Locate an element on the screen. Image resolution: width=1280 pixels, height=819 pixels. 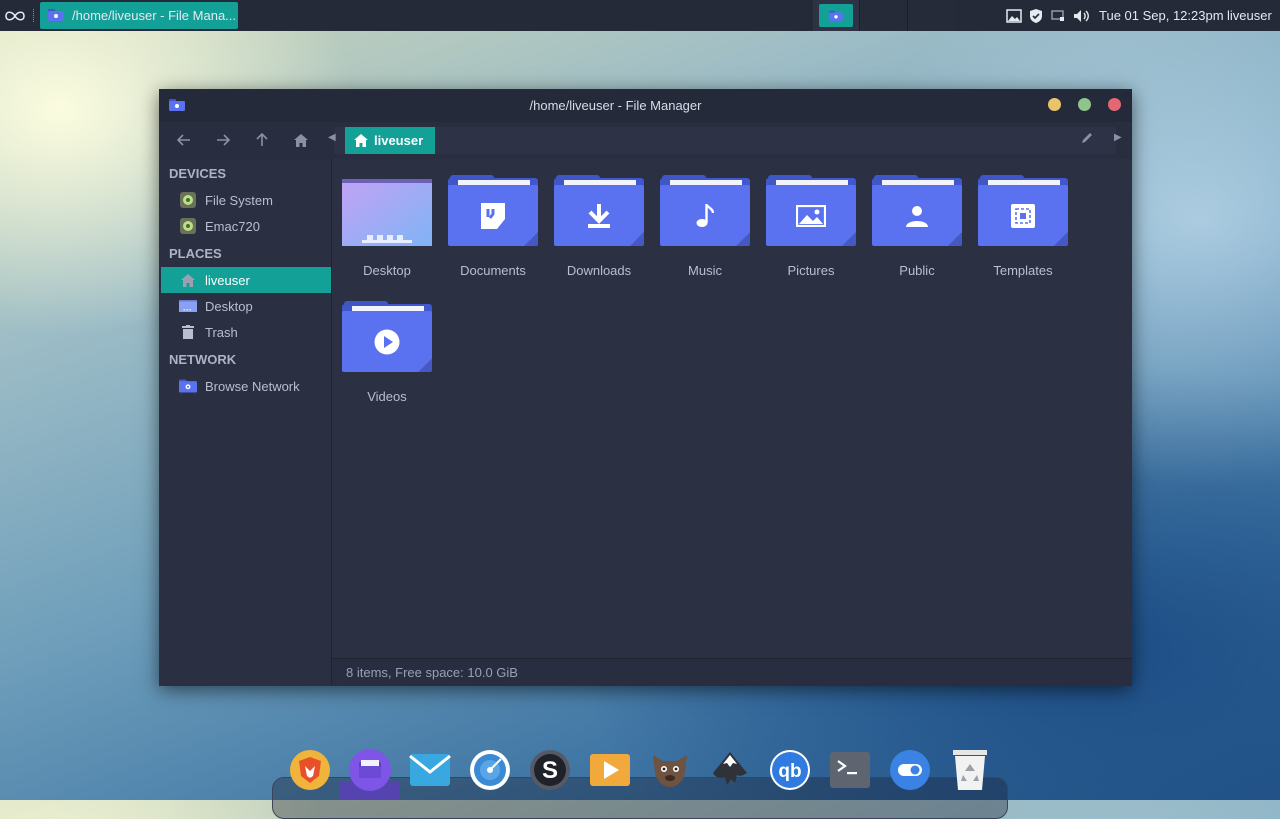
file-item-label: Pictures is located at coordinates (811, 270).